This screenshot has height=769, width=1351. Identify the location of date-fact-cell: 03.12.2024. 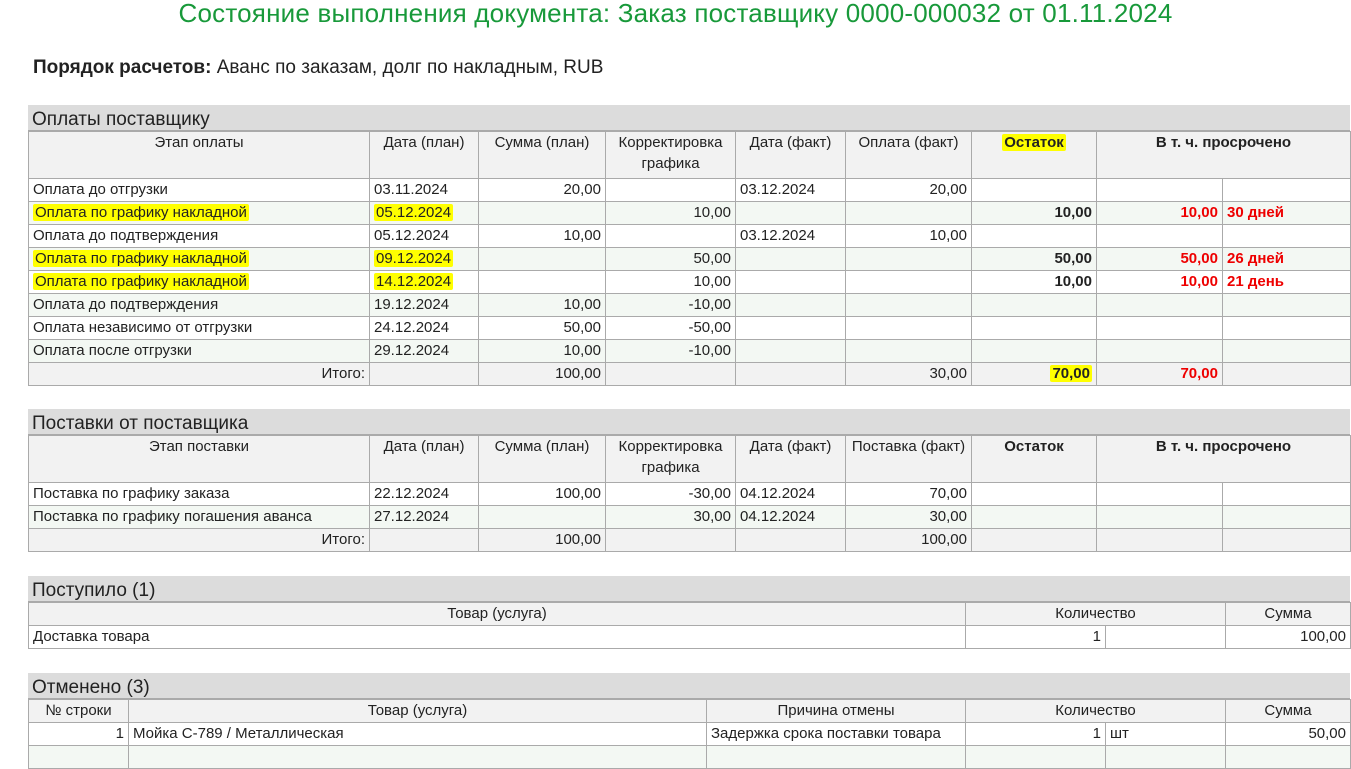
(790, 190).